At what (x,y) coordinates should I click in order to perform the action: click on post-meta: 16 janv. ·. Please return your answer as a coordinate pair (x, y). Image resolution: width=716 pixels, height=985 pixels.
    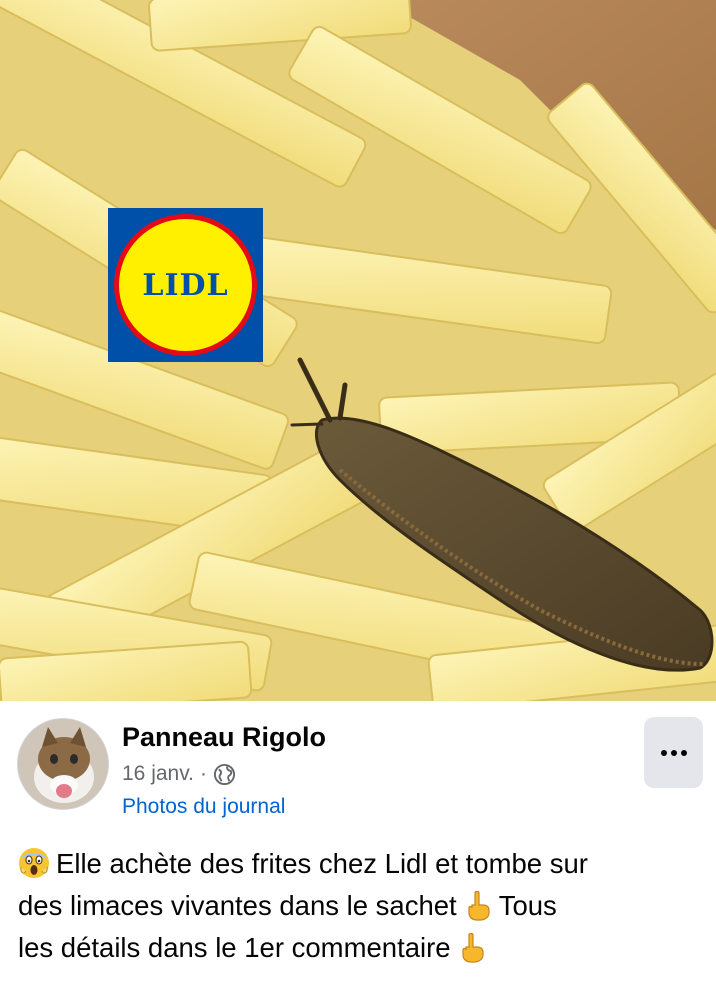
    Looking at the image, I should click on (179, 774).